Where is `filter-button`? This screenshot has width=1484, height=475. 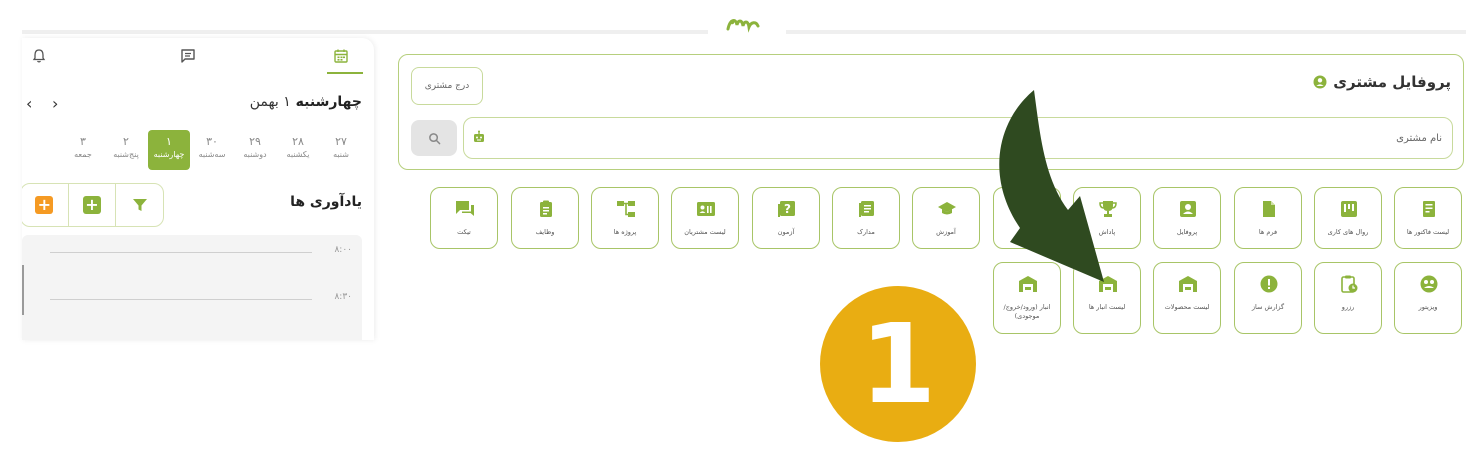
filter-button is located at coordinates (139, 205).